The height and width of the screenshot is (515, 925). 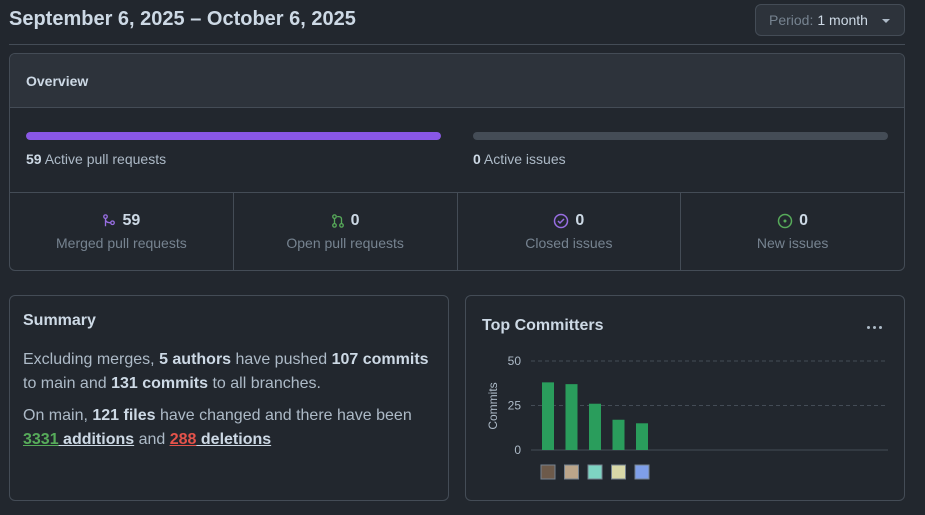 I want to click on period-label: Period:, so click(x=791, y=20).